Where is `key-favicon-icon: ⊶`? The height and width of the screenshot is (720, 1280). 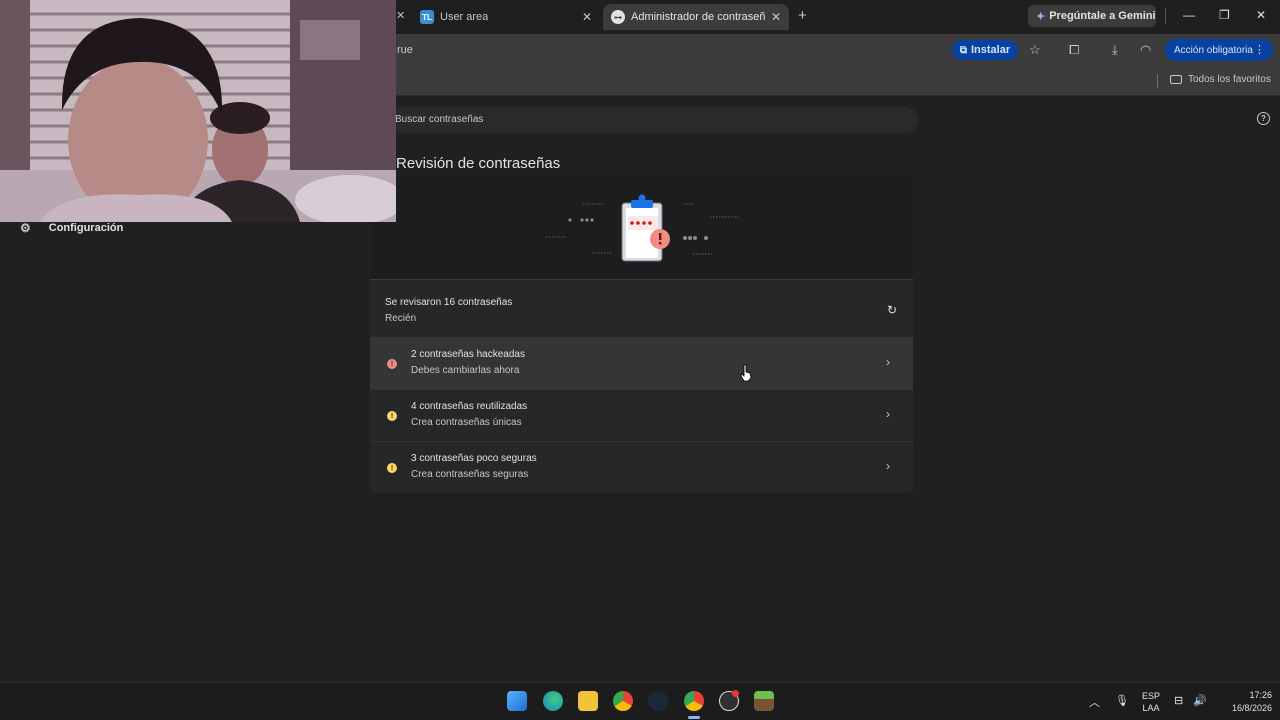
key-favicon-icon: ⊶ is located at coordinates (618, 17).